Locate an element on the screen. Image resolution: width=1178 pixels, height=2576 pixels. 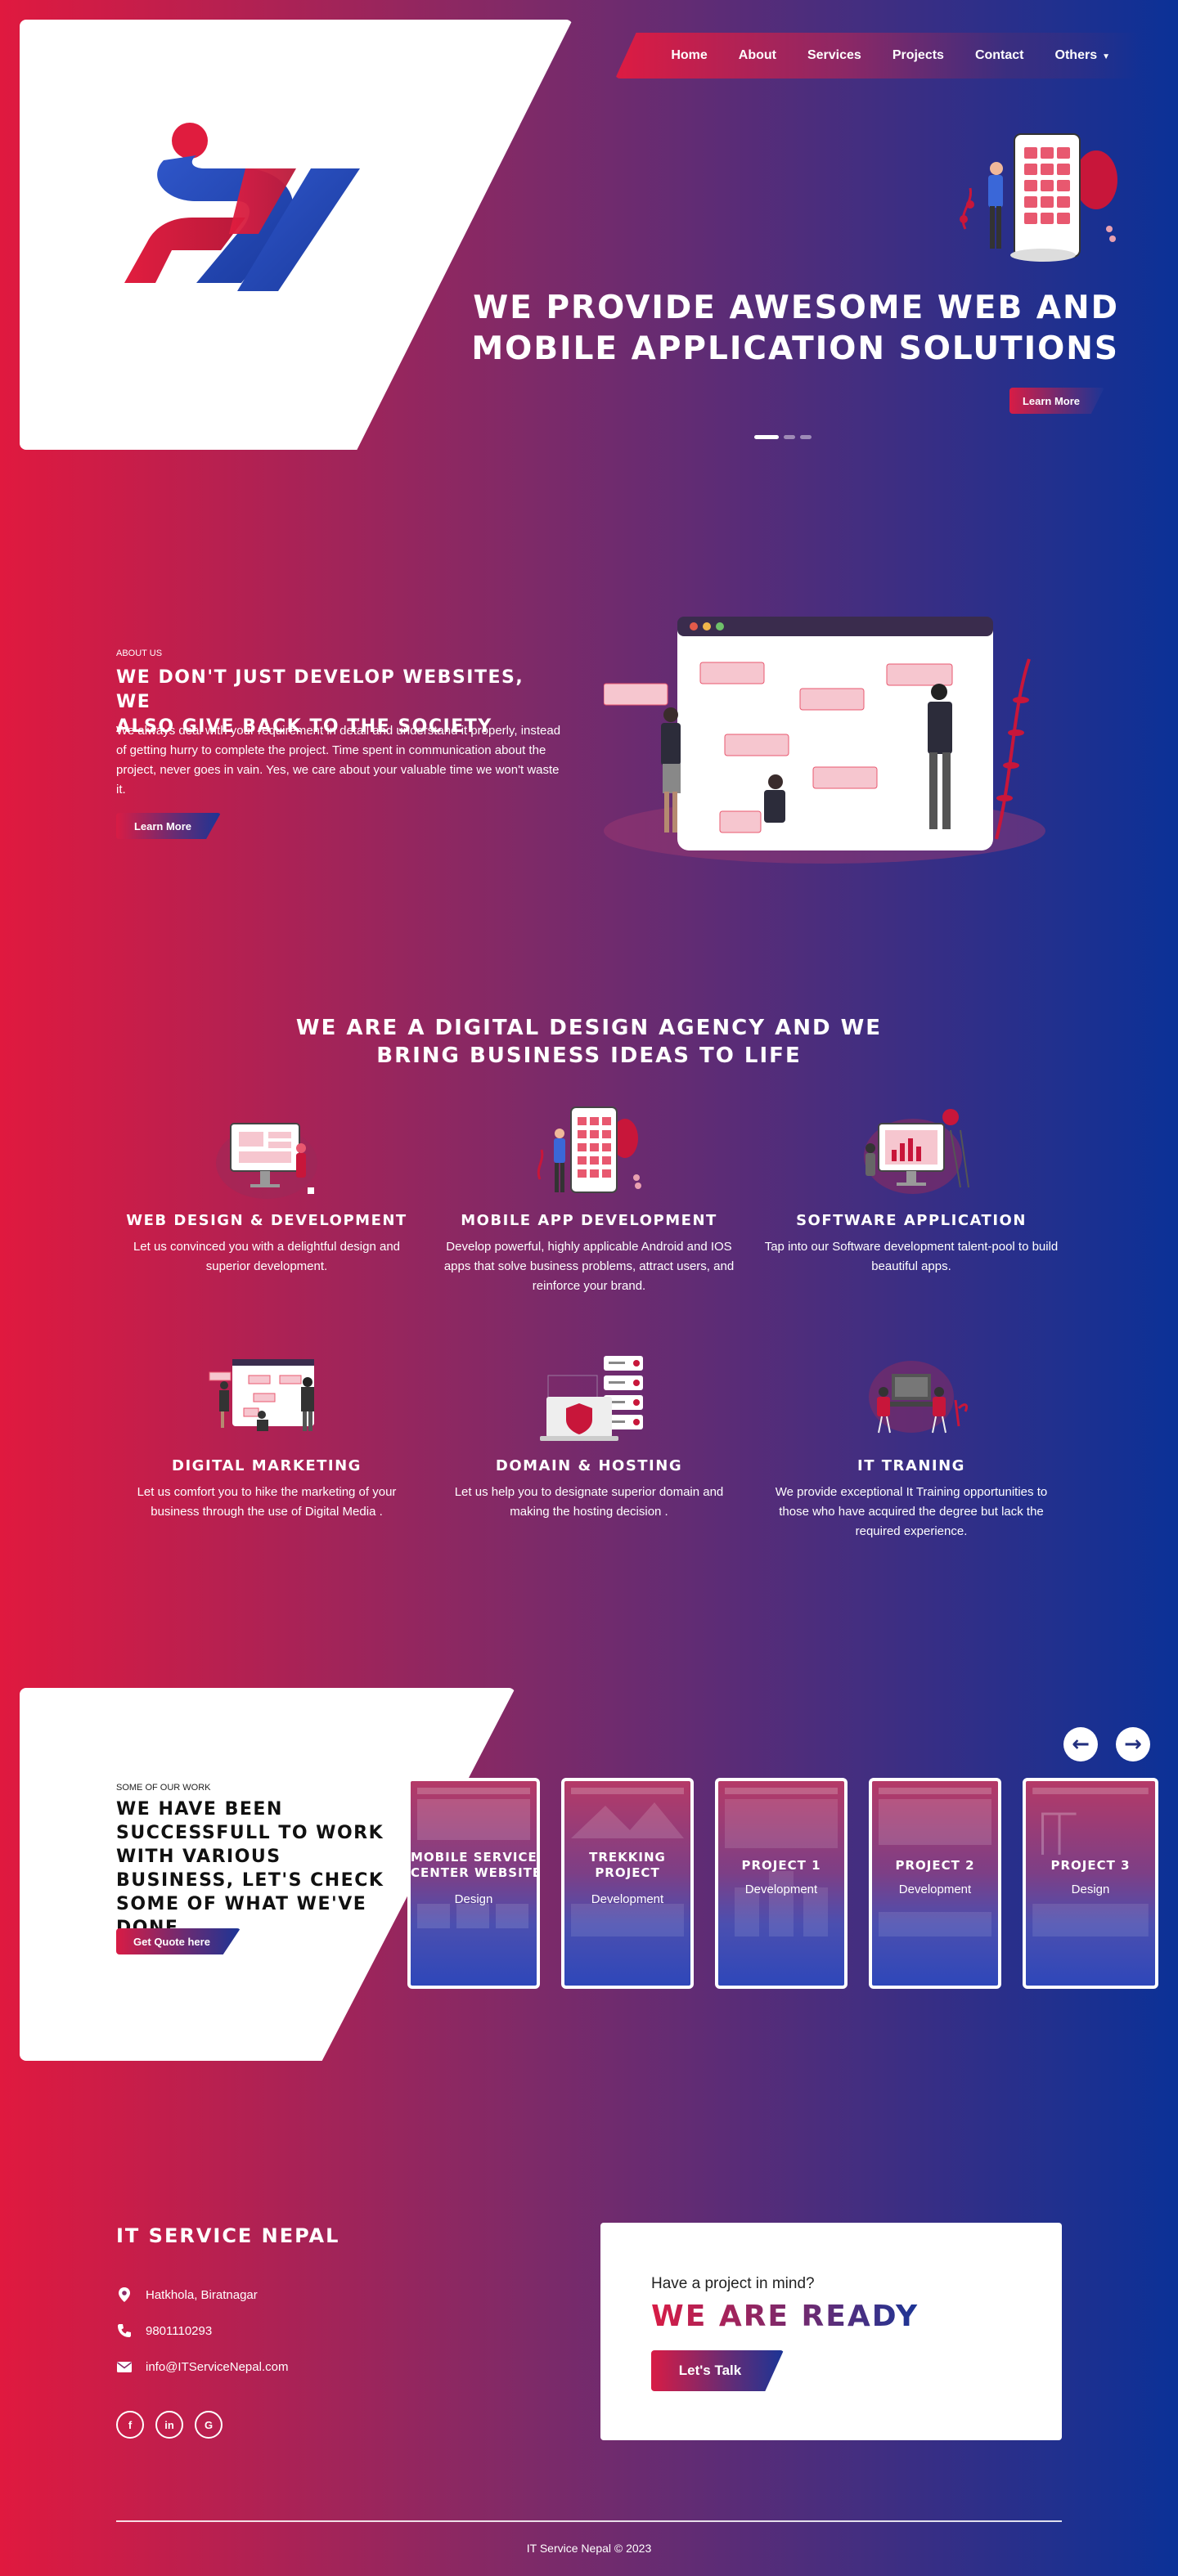
nav-contact: Contact is located at coordinates (1000, 55).